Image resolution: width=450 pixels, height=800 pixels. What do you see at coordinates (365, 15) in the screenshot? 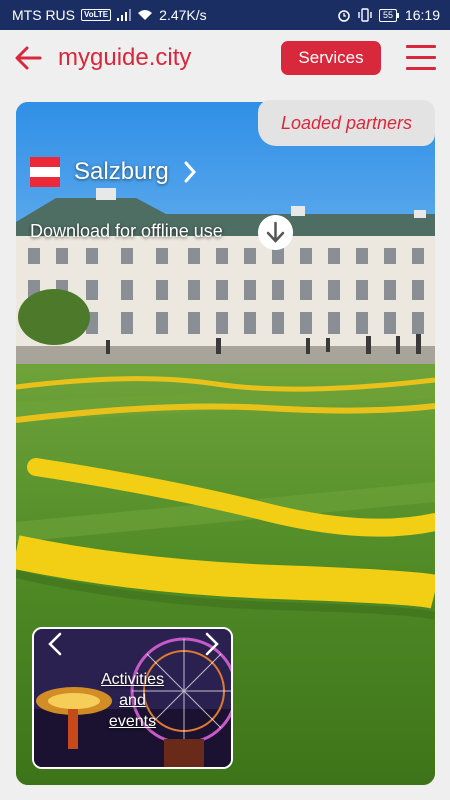
I see `vibrate-icon` at bounding box center [365, 15].